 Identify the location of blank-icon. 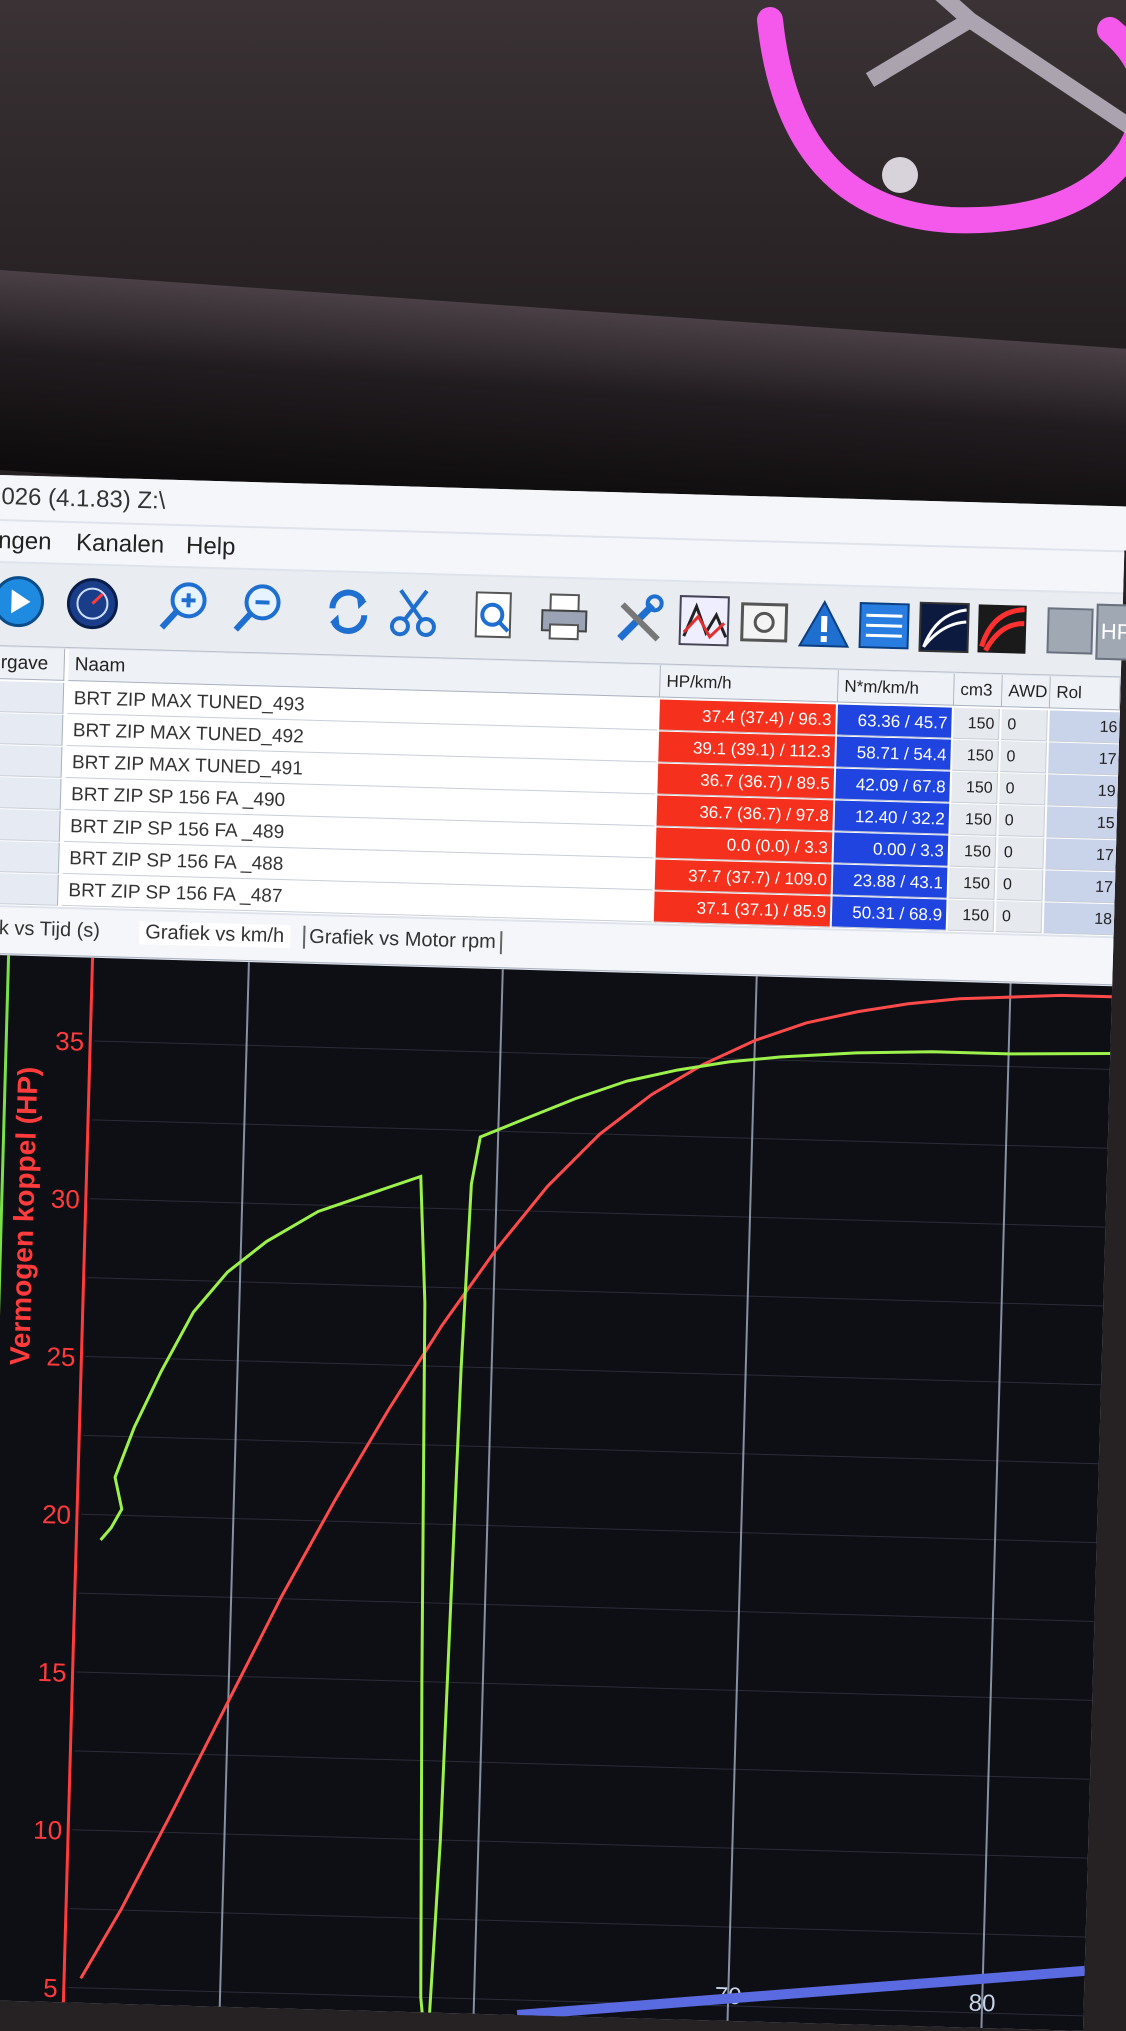
(1070, 631).